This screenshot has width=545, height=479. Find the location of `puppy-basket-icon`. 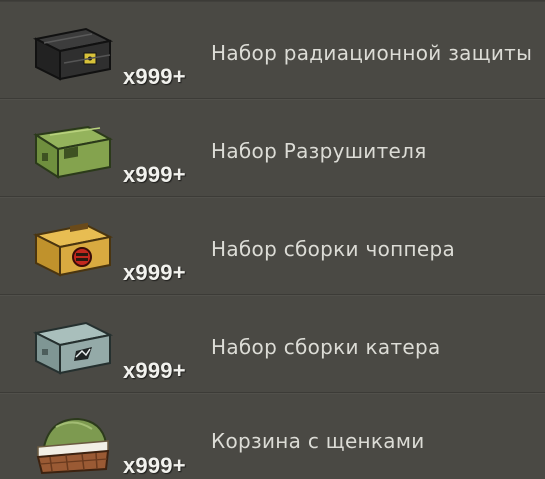

puppy-basket-icon is located at coordinates (72, 444).